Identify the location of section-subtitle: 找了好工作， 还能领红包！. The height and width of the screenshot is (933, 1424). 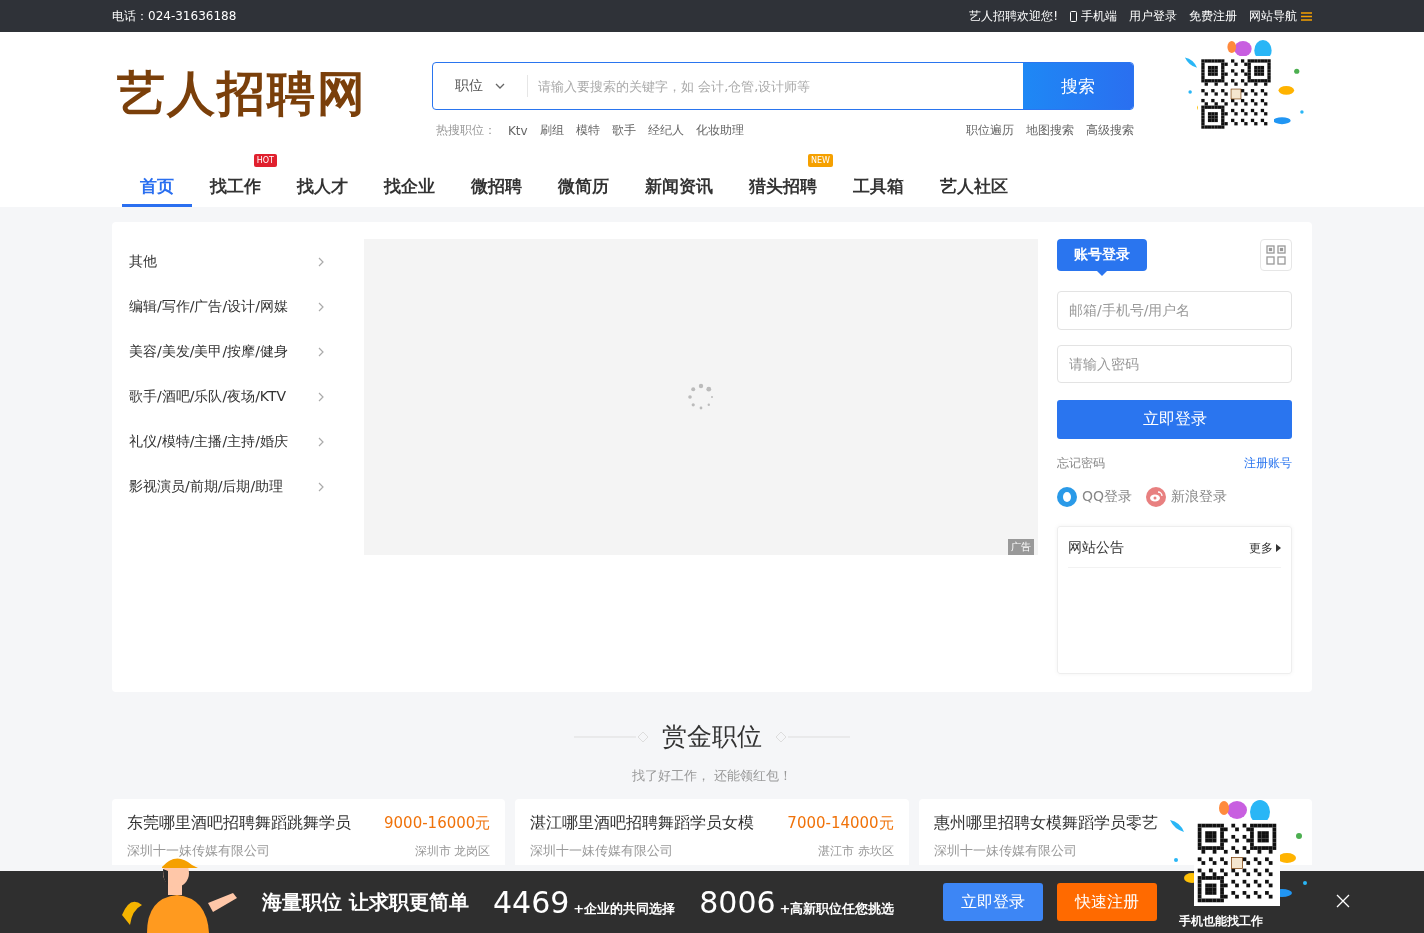
(712, 776).